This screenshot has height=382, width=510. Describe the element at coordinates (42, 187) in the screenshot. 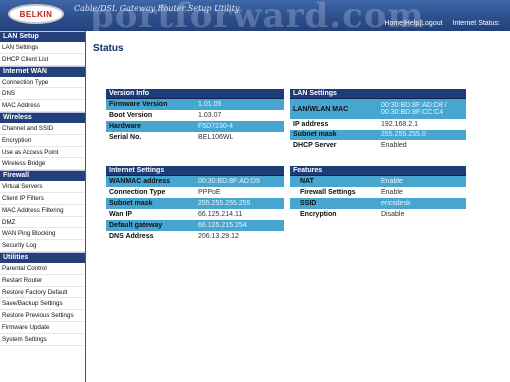

I see `nav-item-virtual-servers: Virtual Servers` at that location.